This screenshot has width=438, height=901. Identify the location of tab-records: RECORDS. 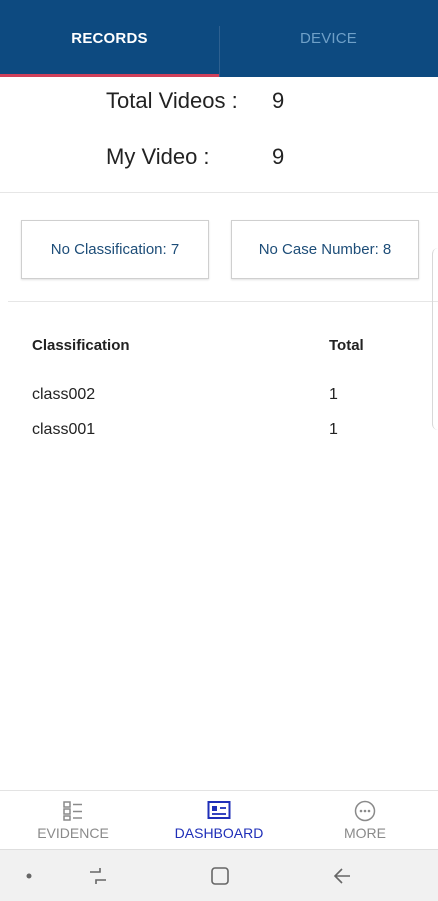
(109, 38).